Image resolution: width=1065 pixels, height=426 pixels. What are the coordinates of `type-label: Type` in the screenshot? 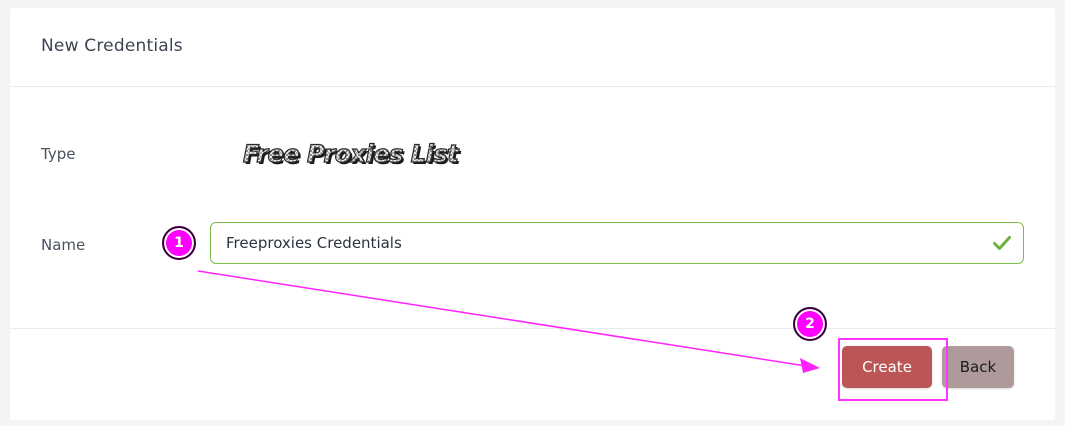 It's located at (58, 154).